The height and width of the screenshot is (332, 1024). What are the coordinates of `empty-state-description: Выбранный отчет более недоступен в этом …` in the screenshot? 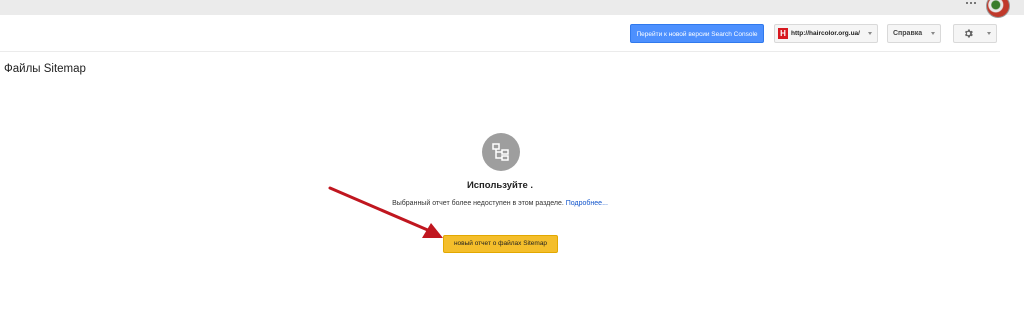 It's located at (500, 203).